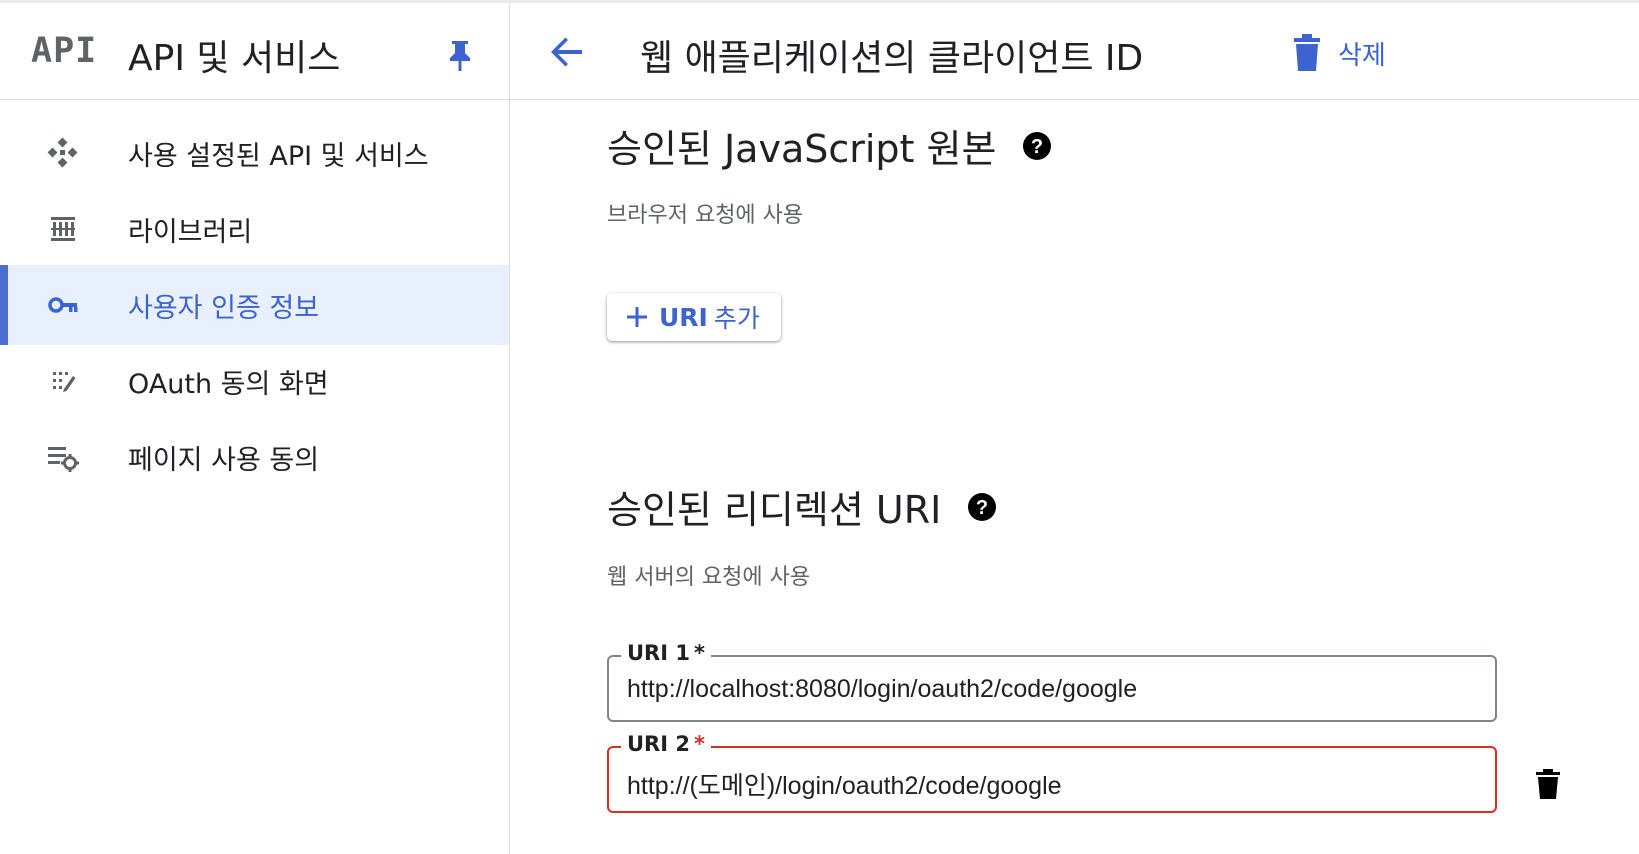  What do you see at coordinates (234, 58) in the screenshot?
I see `sidebar-title: API 및 서비스` at bounding box center [234, 58].